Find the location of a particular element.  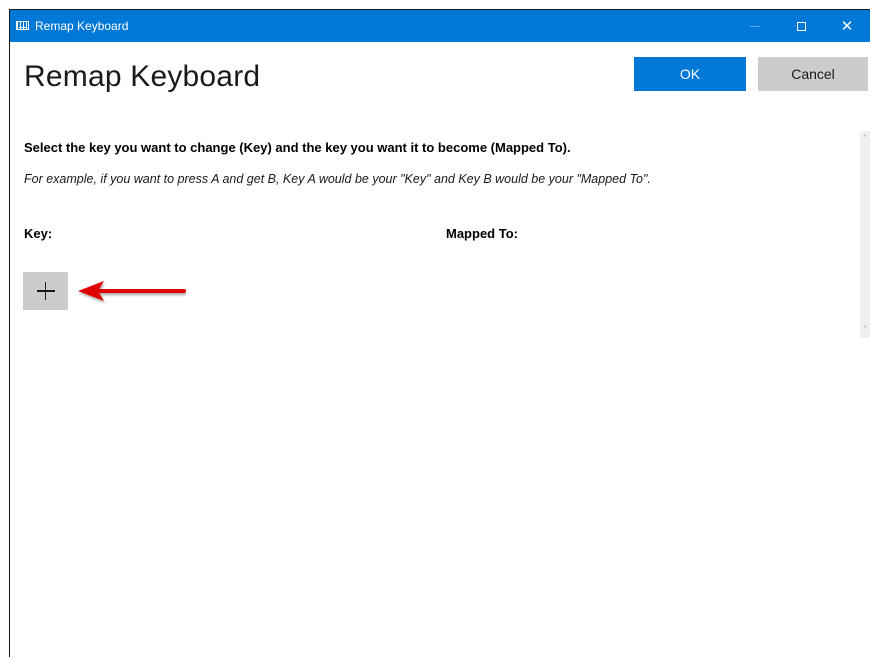

minimize-icon is located at coordinates (755, 26).